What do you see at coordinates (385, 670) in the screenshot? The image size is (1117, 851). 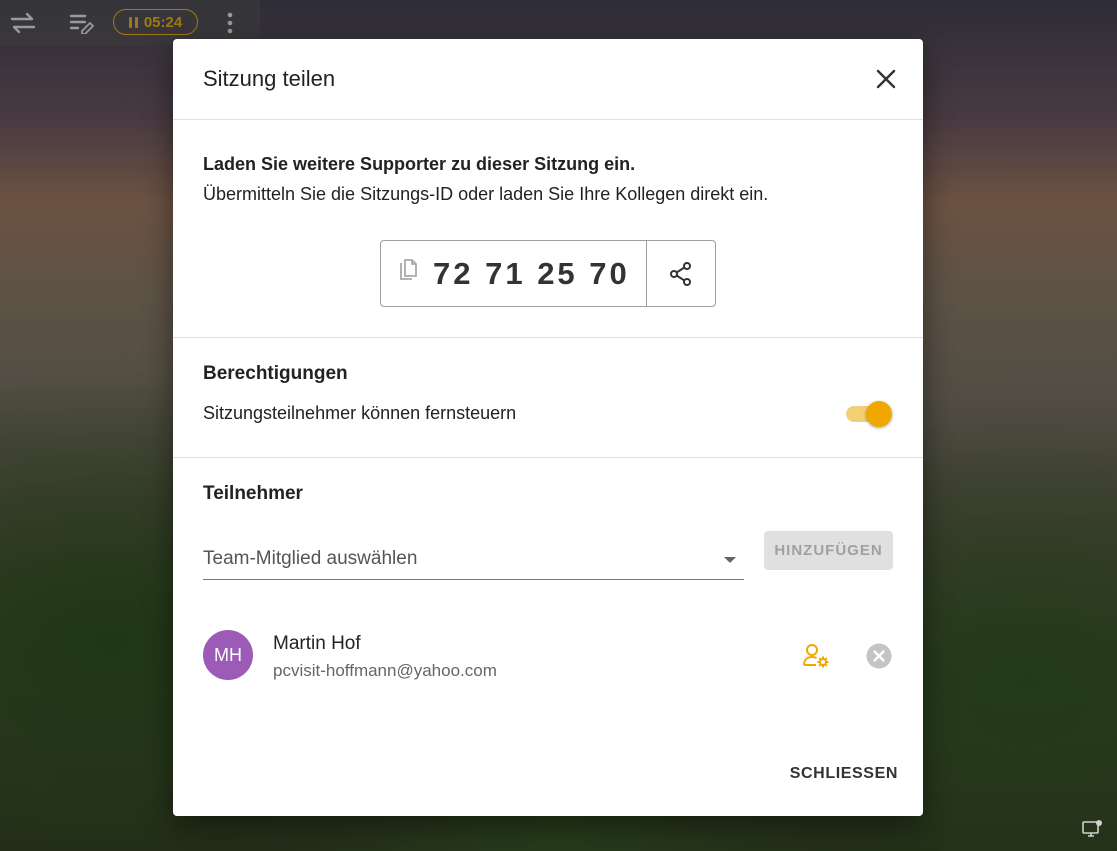 I see `participant-email: pcvisit-hoffmann@yahoo.com` at bounding box center [385, 670].